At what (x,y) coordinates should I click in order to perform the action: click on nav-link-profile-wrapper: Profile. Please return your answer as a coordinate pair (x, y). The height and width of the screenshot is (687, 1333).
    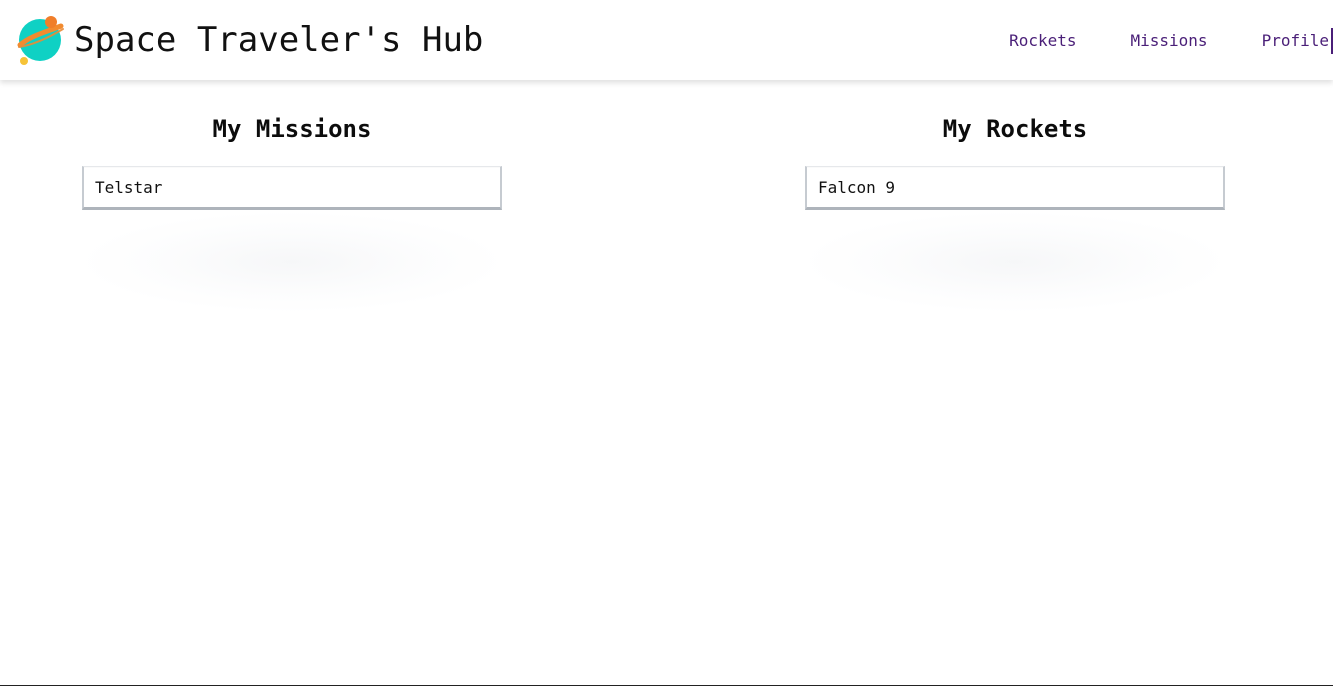
    Looking at the image, I should click on (1297, 41).